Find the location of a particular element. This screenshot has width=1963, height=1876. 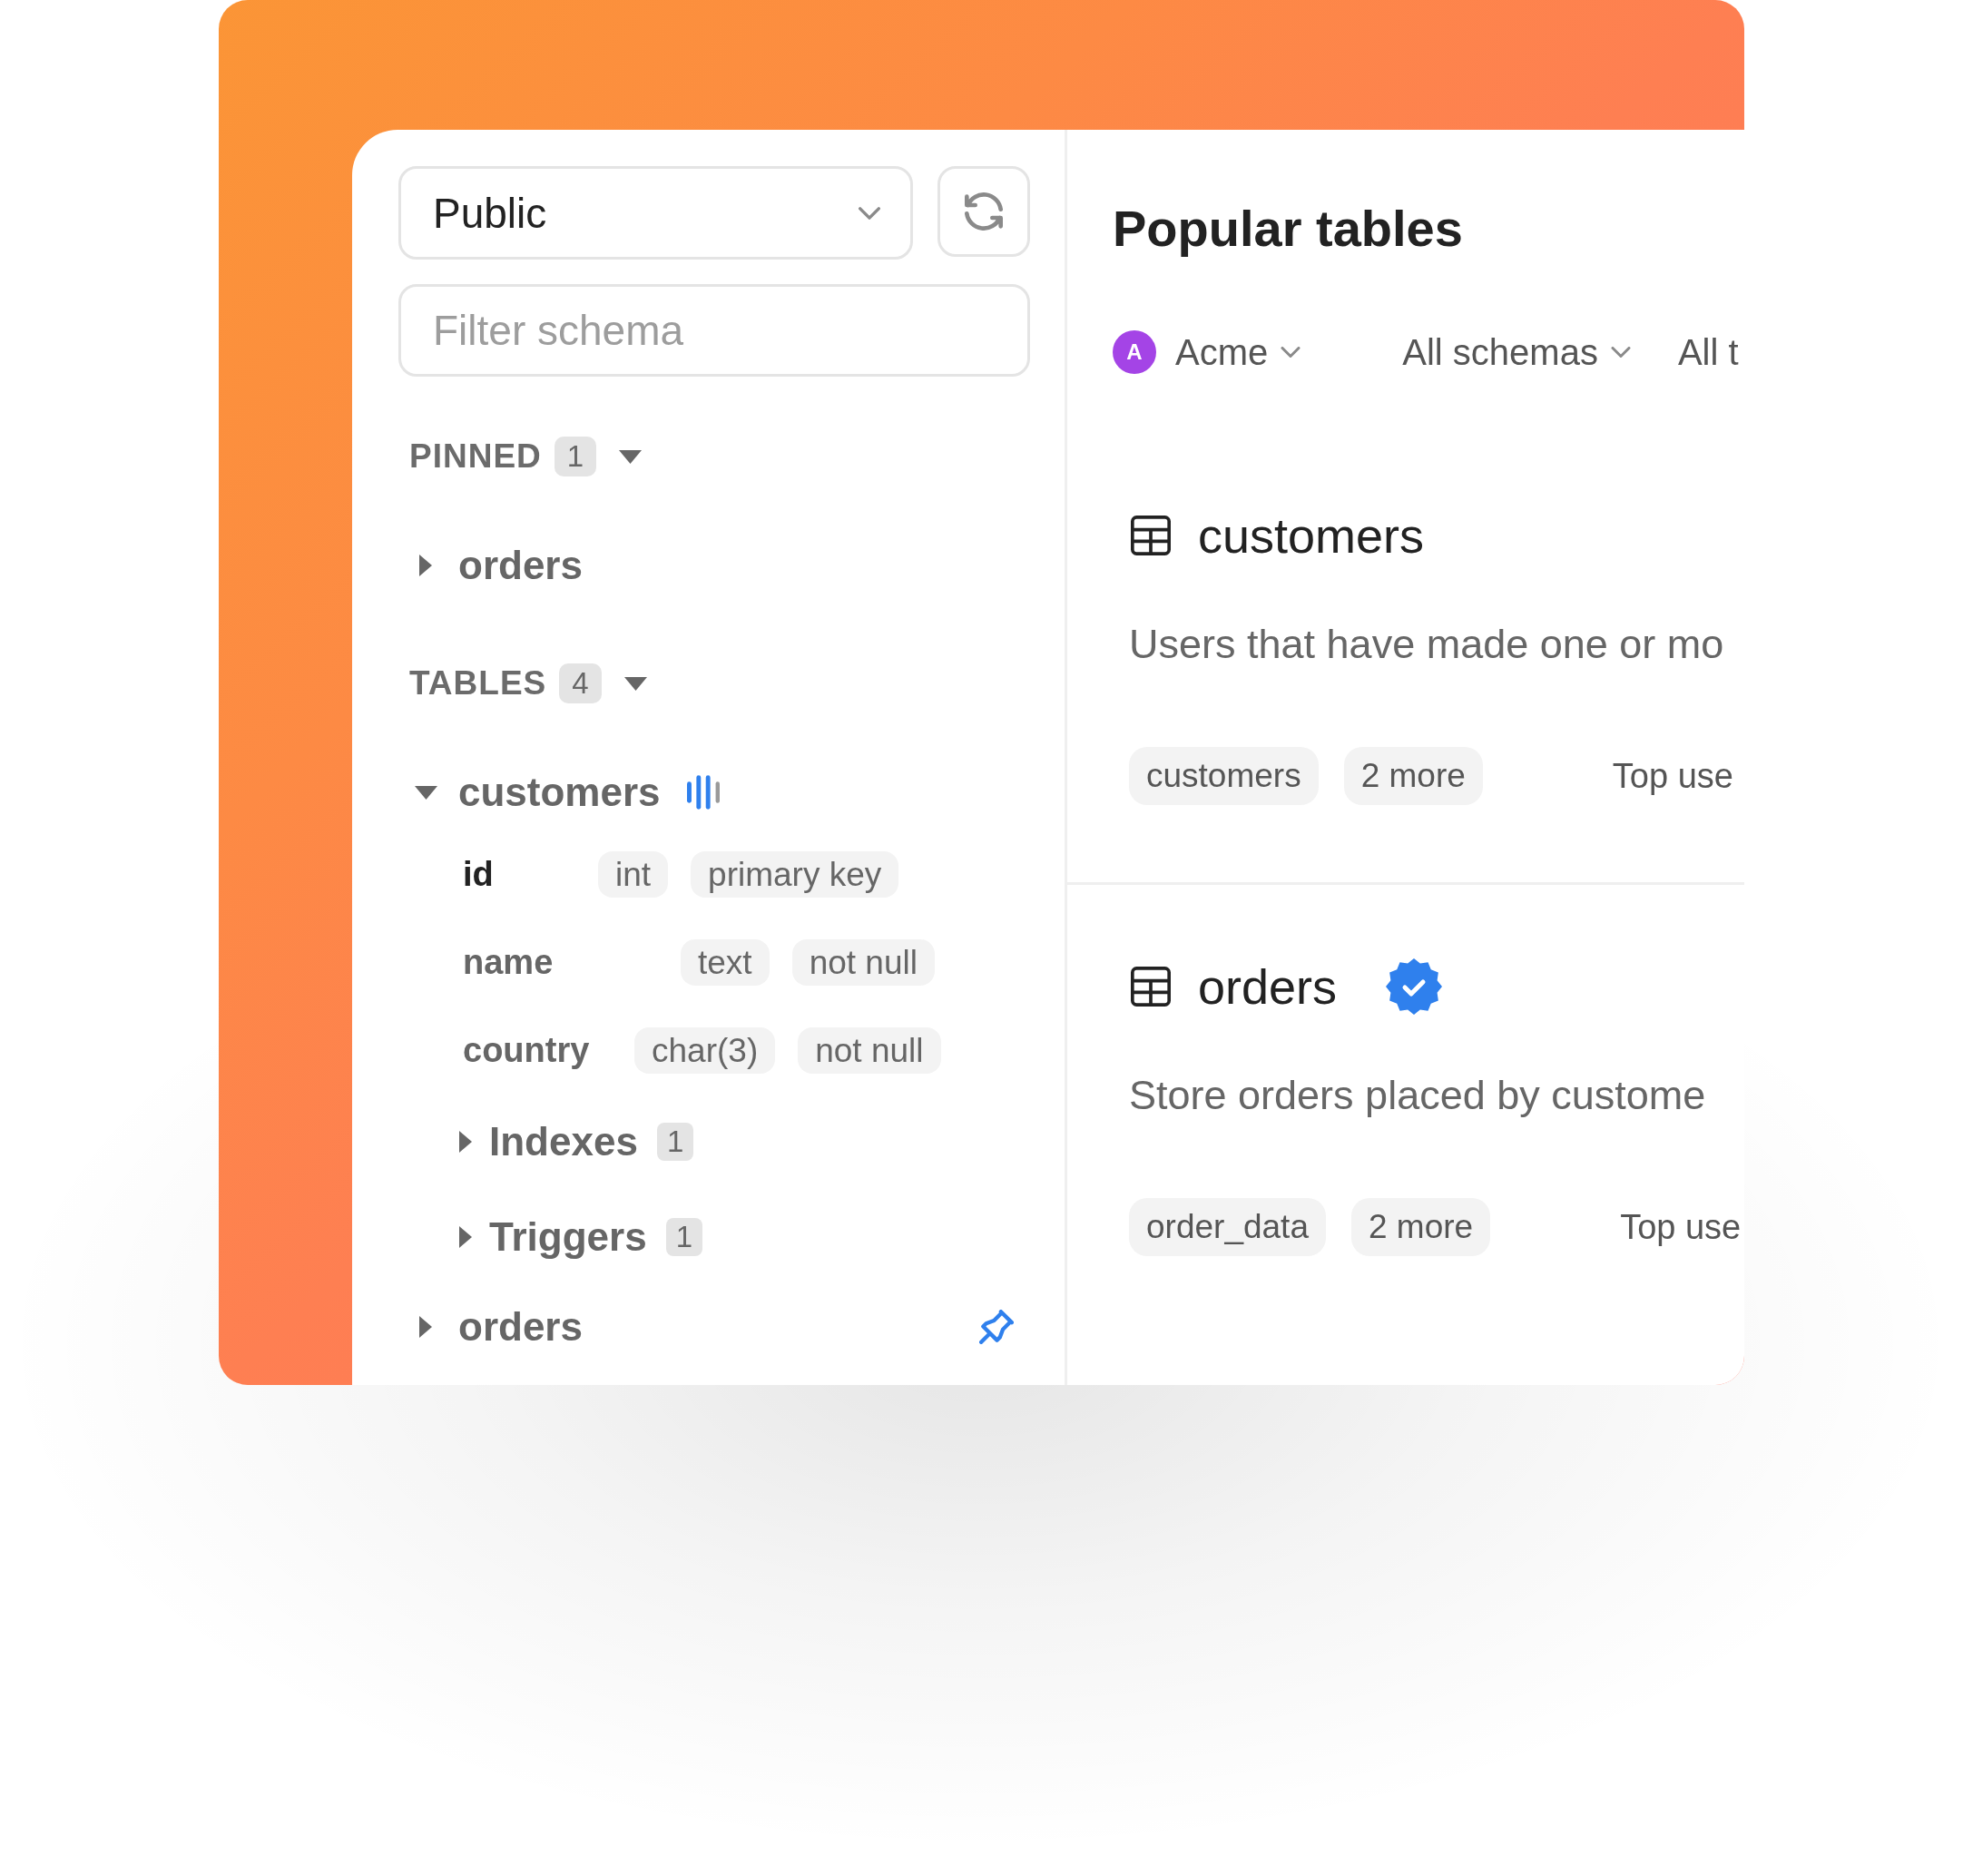

refresh-button is located at coordinates (983, 212).